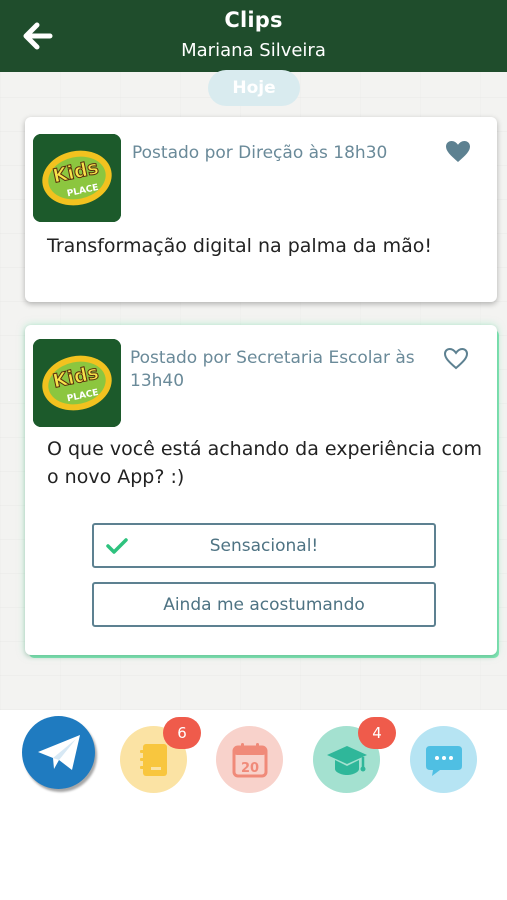  Describe the element at coordinates (249, 768) in the screenshot. I see `calendar-day: 20` at that location.